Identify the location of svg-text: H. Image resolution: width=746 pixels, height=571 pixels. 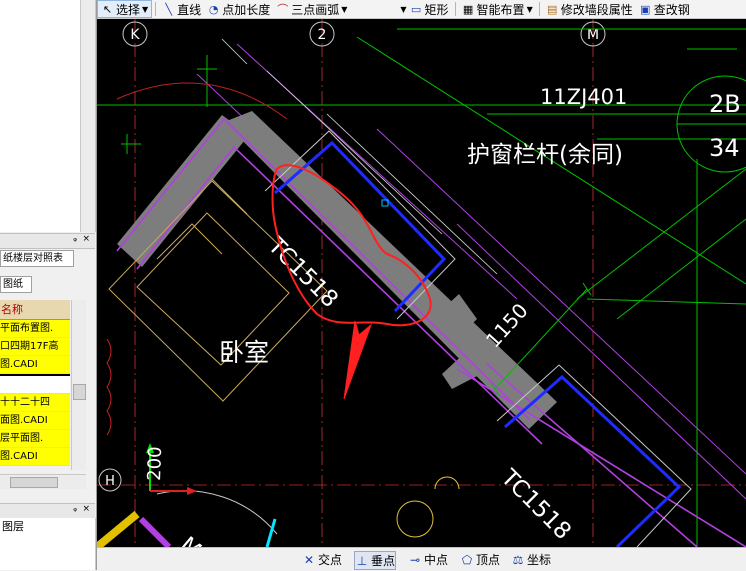
(110, 481).